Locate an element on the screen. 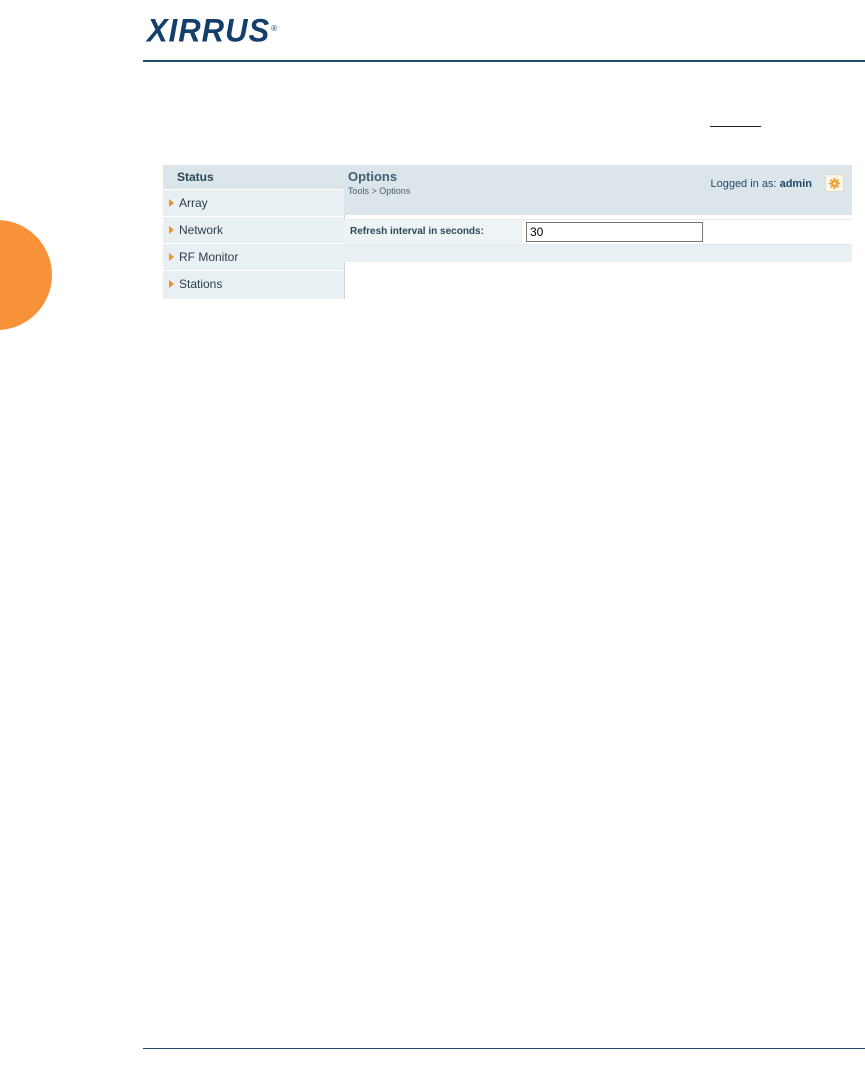 This screenshot has height=1077, width=865. header-rule is located at coordinates (504, 61).